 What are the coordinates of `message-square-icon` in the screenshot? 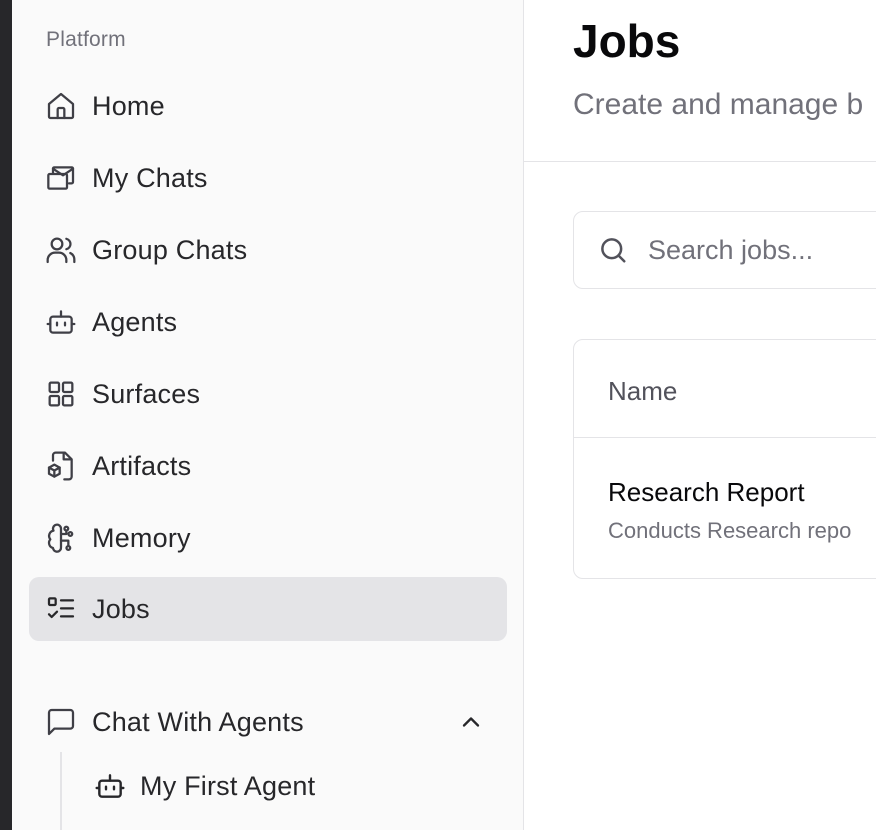 It's located at (61, 722).